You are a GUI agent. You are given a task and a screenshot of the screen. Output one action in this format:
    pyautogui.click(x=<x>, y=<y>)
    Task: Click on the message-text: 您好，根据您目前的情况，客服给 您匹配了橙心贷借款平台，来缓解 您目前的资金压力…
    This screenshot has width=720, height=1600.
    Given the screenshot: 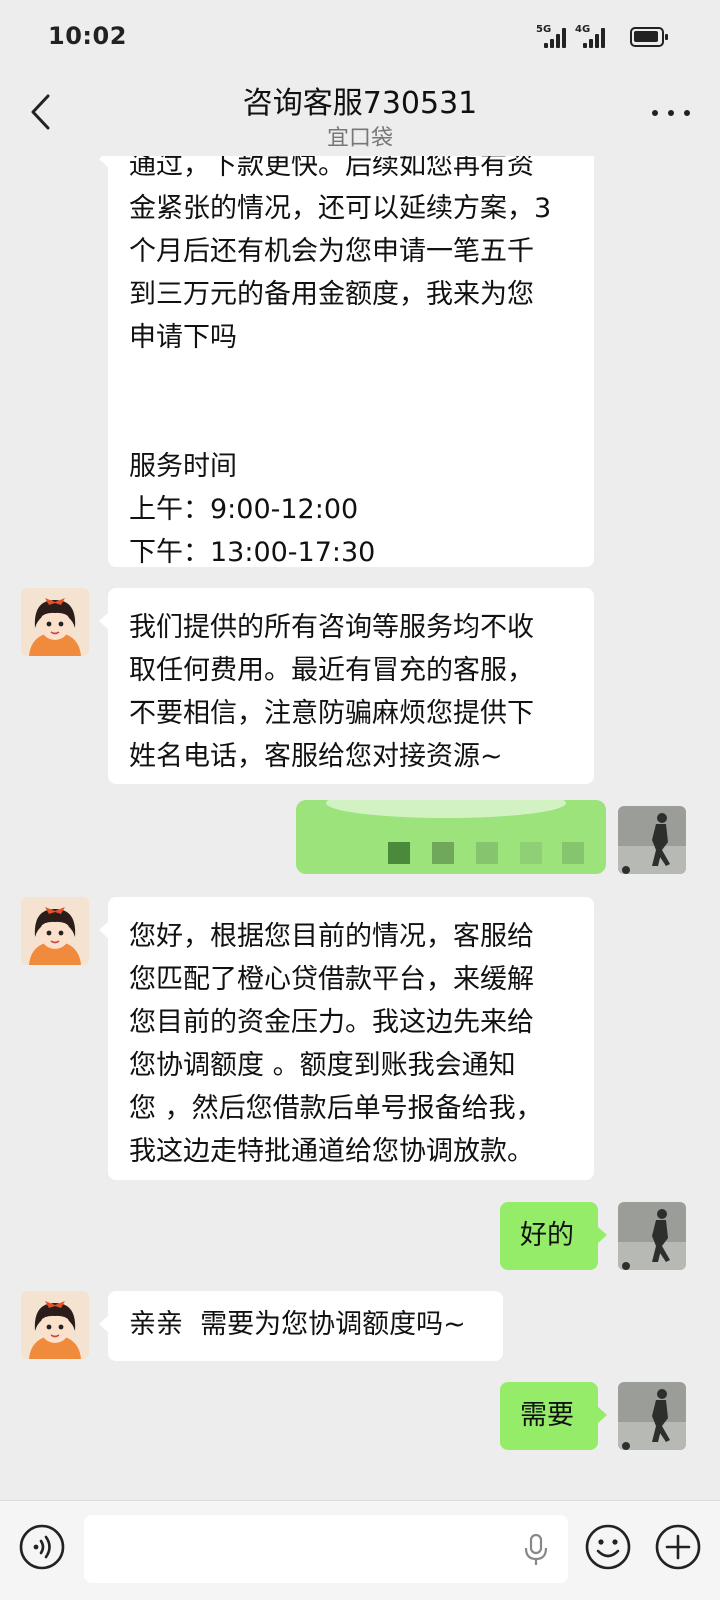 What is the action you would take?
    pyautogui.click(x=336, y=1044)
    